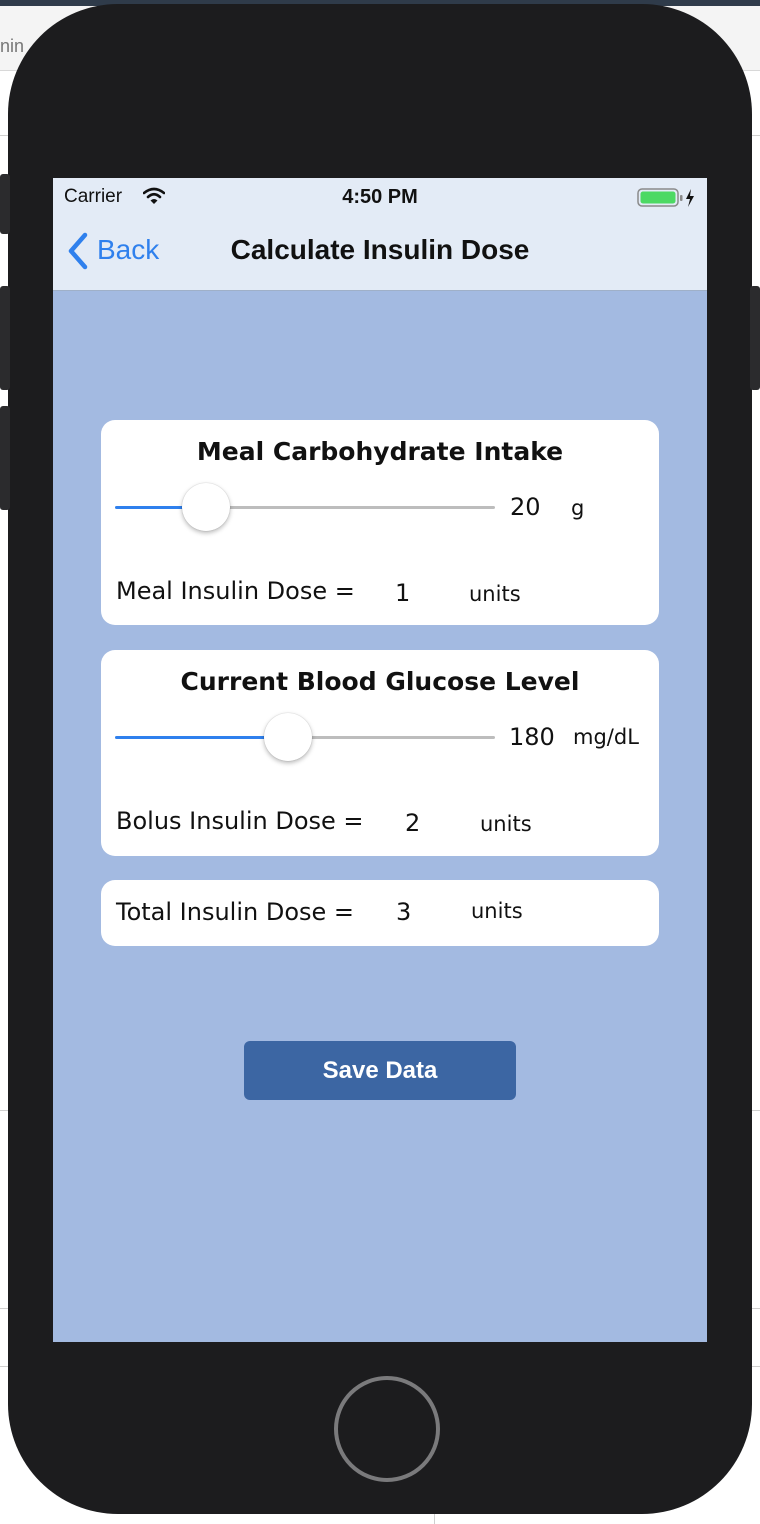  What do you see at coordinates (380, 1070) in the screenshot?
I see `save-data-button: Save Data` at bounding box center [380, 1070].